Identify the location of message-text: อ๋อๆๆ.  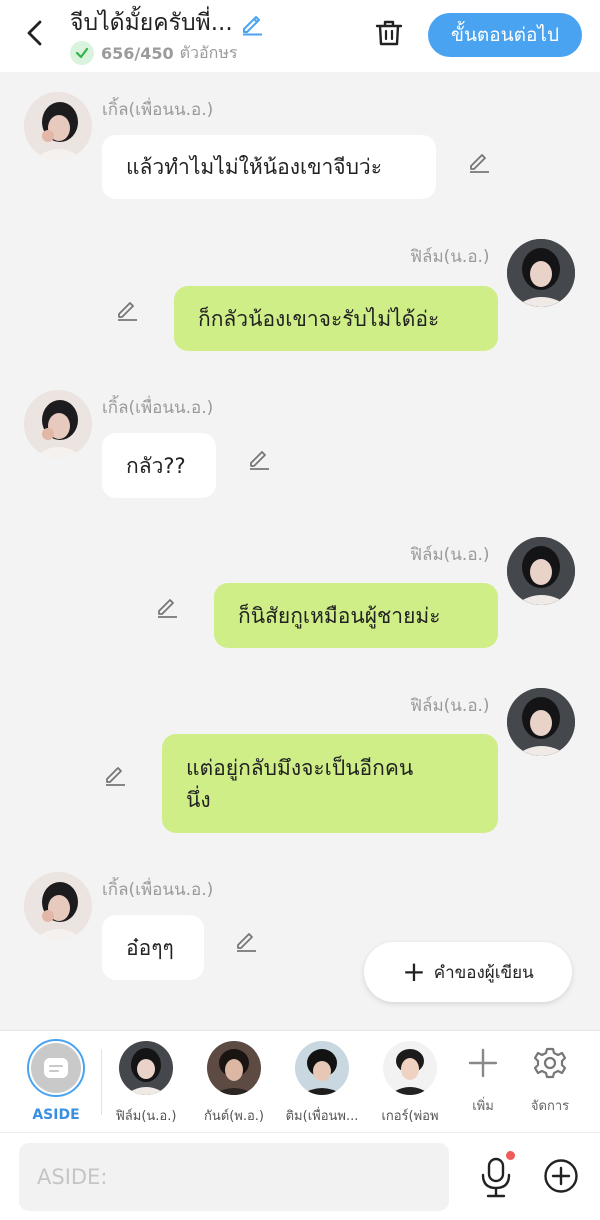
(150, 947).